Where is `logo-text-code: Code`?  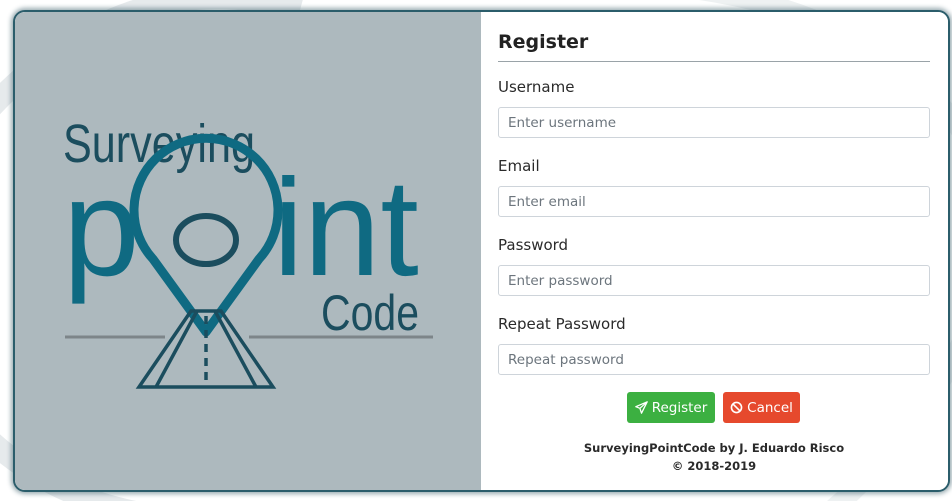 logo-text-code: Code is located at coordinates (370, 313).